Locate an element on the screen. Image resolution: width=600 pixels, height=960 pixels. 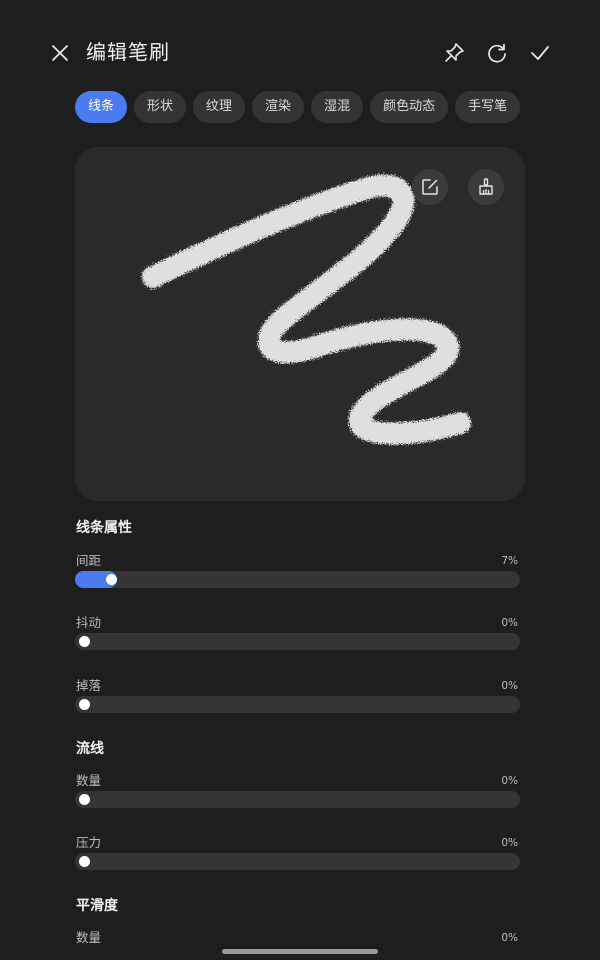
smoothing-amount-label: 数量 is located at coordinates (89, 937).